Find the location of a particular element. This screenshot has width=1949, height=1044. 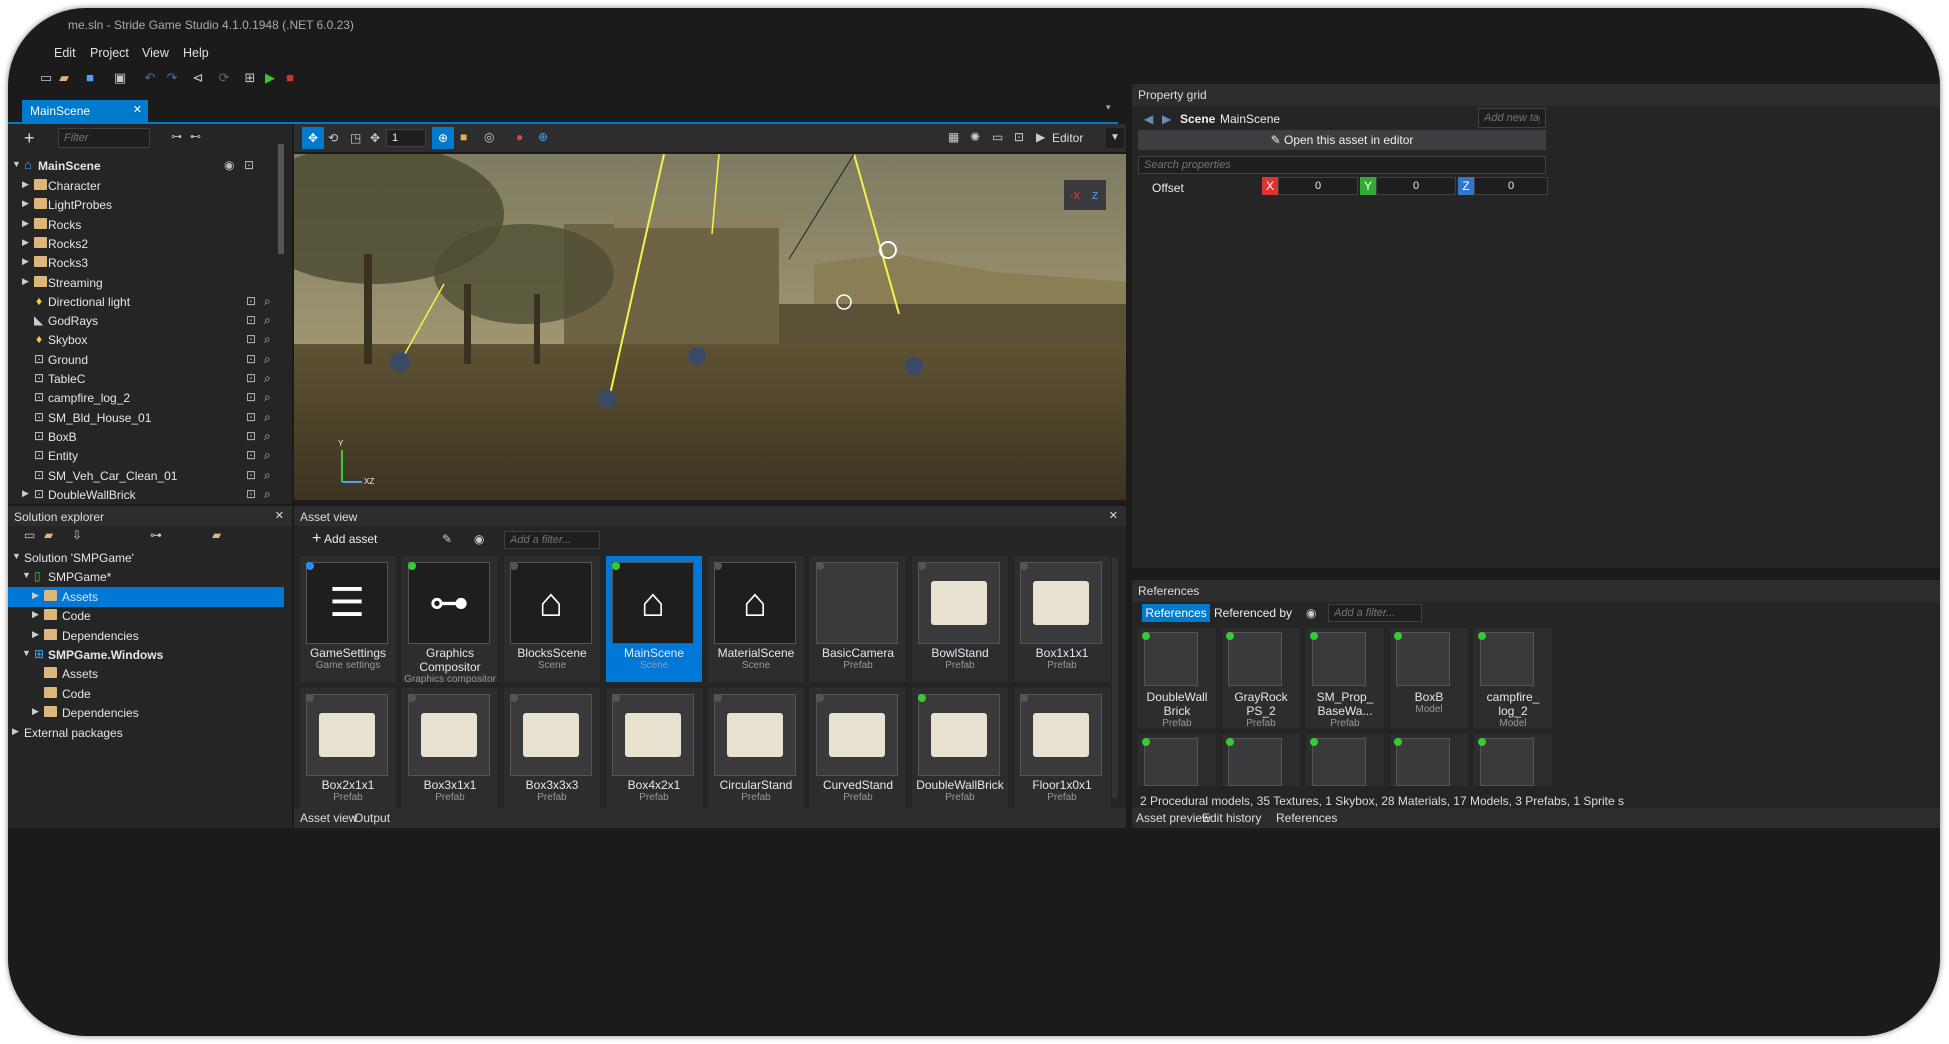

add-asset-button: + Add asset is located at coordinates (344, 539).